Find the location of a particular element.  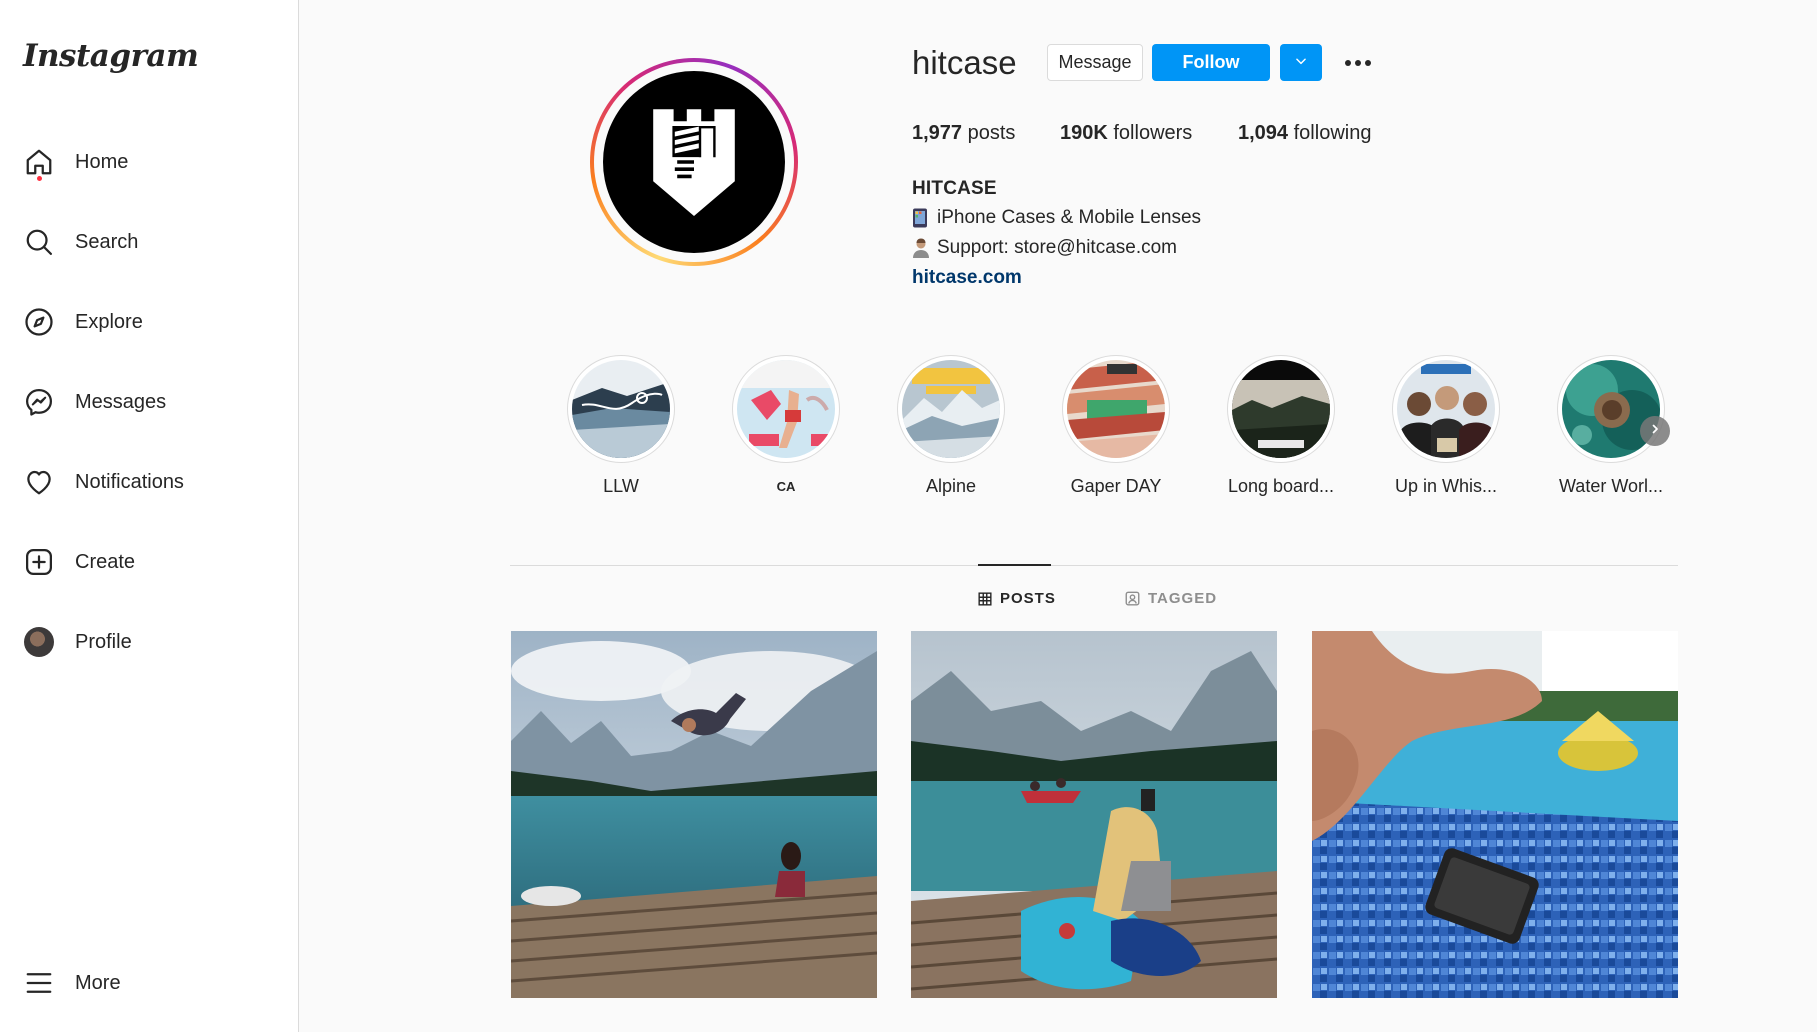

sidebar-item-profile: Profile is located at coordinates (148, 642).